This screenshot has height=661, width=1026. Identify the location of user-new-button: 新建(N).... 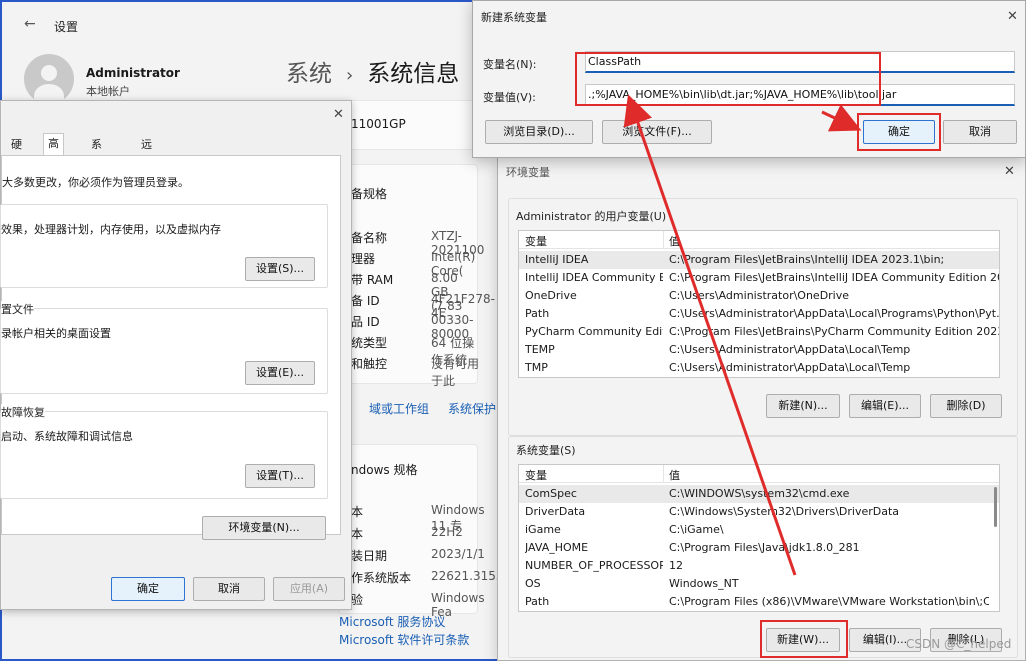
(803, 406).